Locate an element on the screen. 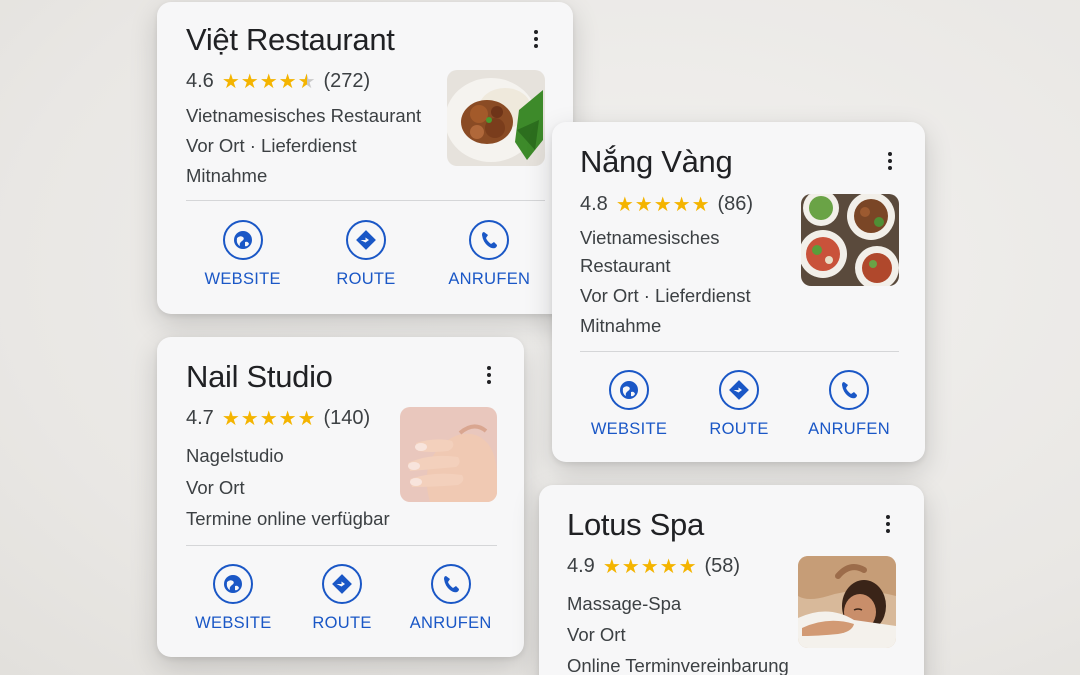 The height and width of the screenshot is (675, 1080). rating-row: 4.7 ★ ★ ★ ★ ★ (140) is located at coordinates (278, 418).